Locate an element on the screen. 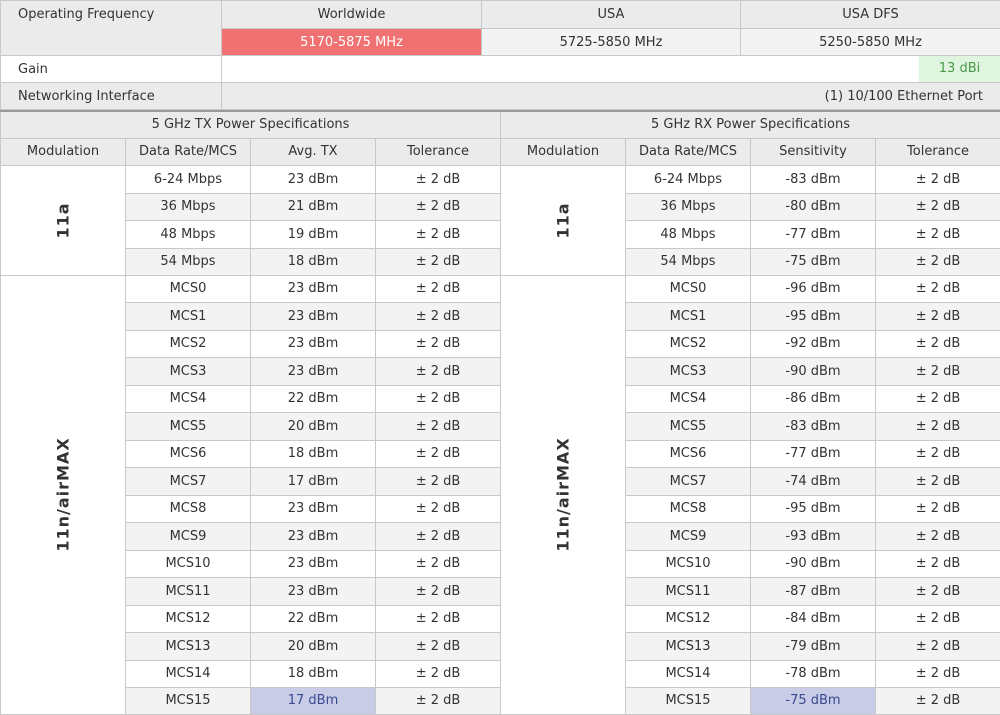 The image size is (1000, 715). rx-11a-group-label: 11a is located at coordinates (563, 220).